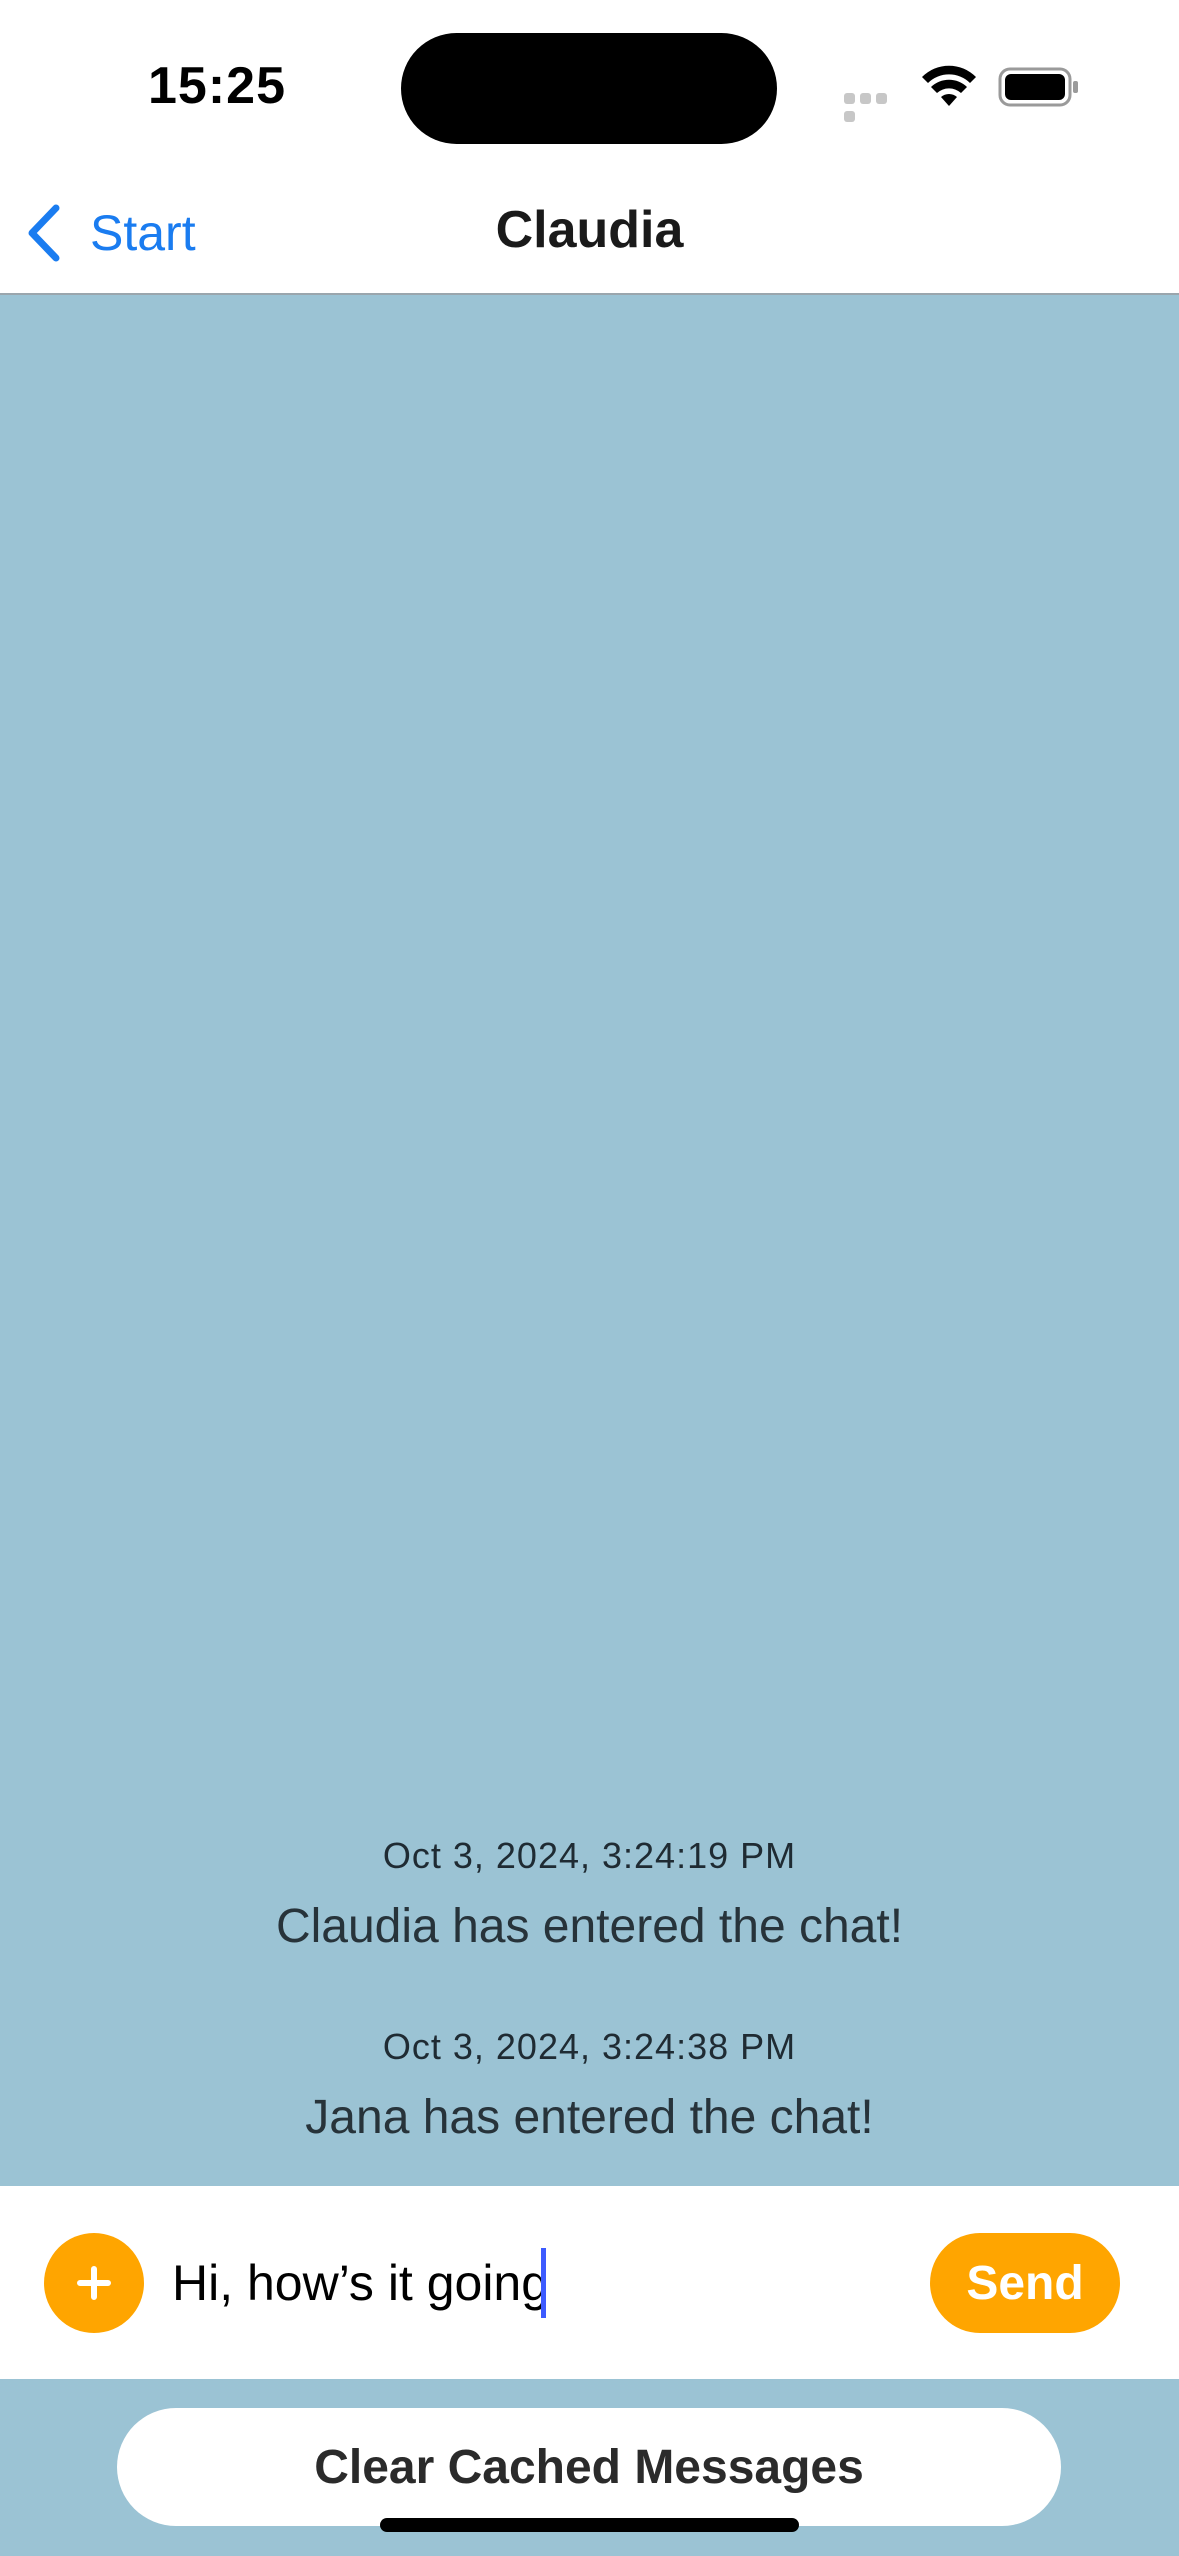  I want to click on status-bar: 15:25, so click(589, 89).